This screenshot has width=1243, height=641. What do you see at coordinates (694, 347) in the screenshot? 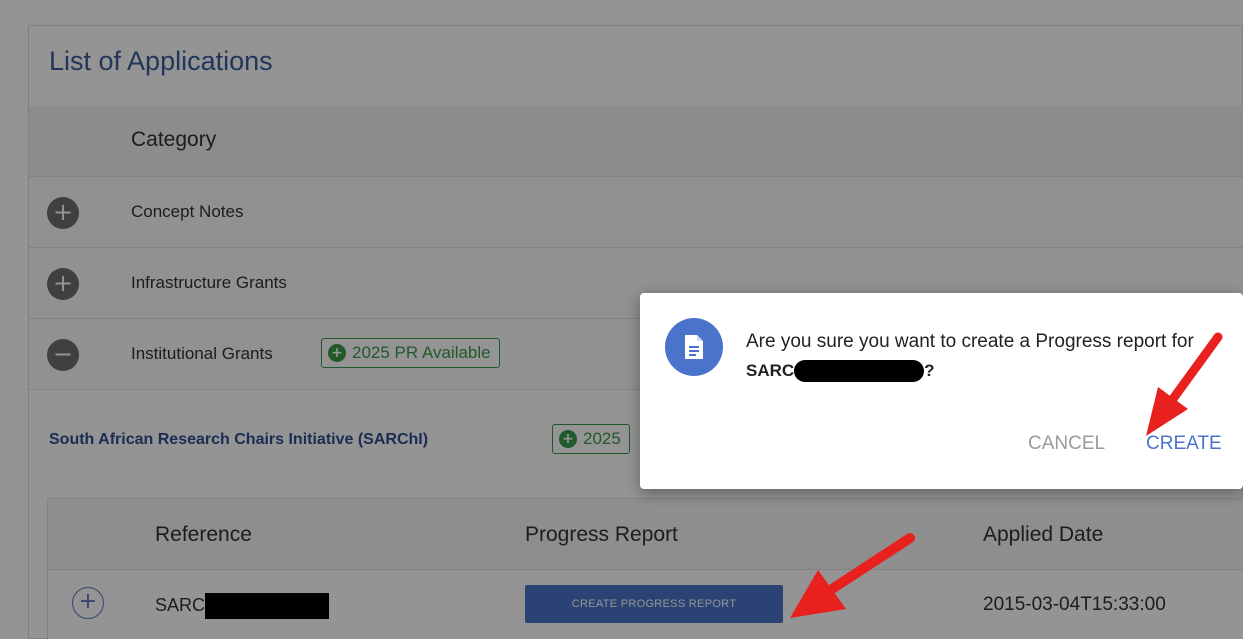
I see `document-icon` at bounding box center [694, 347].